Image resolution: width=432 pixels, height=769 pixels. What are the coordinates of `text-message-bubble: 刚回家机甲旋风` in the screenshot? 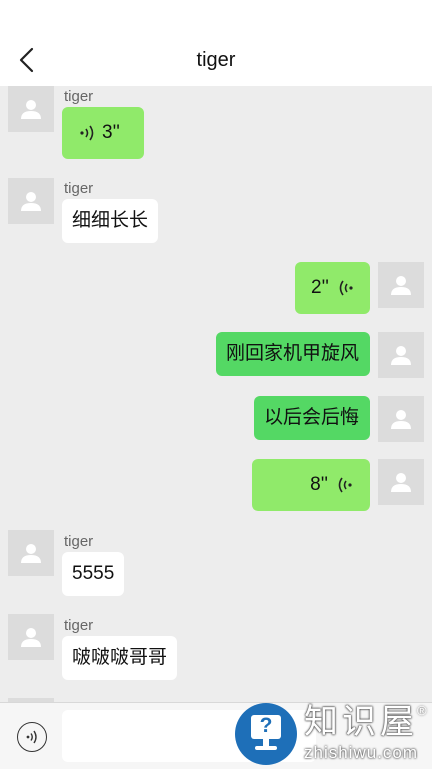 It's located at (293, 354).